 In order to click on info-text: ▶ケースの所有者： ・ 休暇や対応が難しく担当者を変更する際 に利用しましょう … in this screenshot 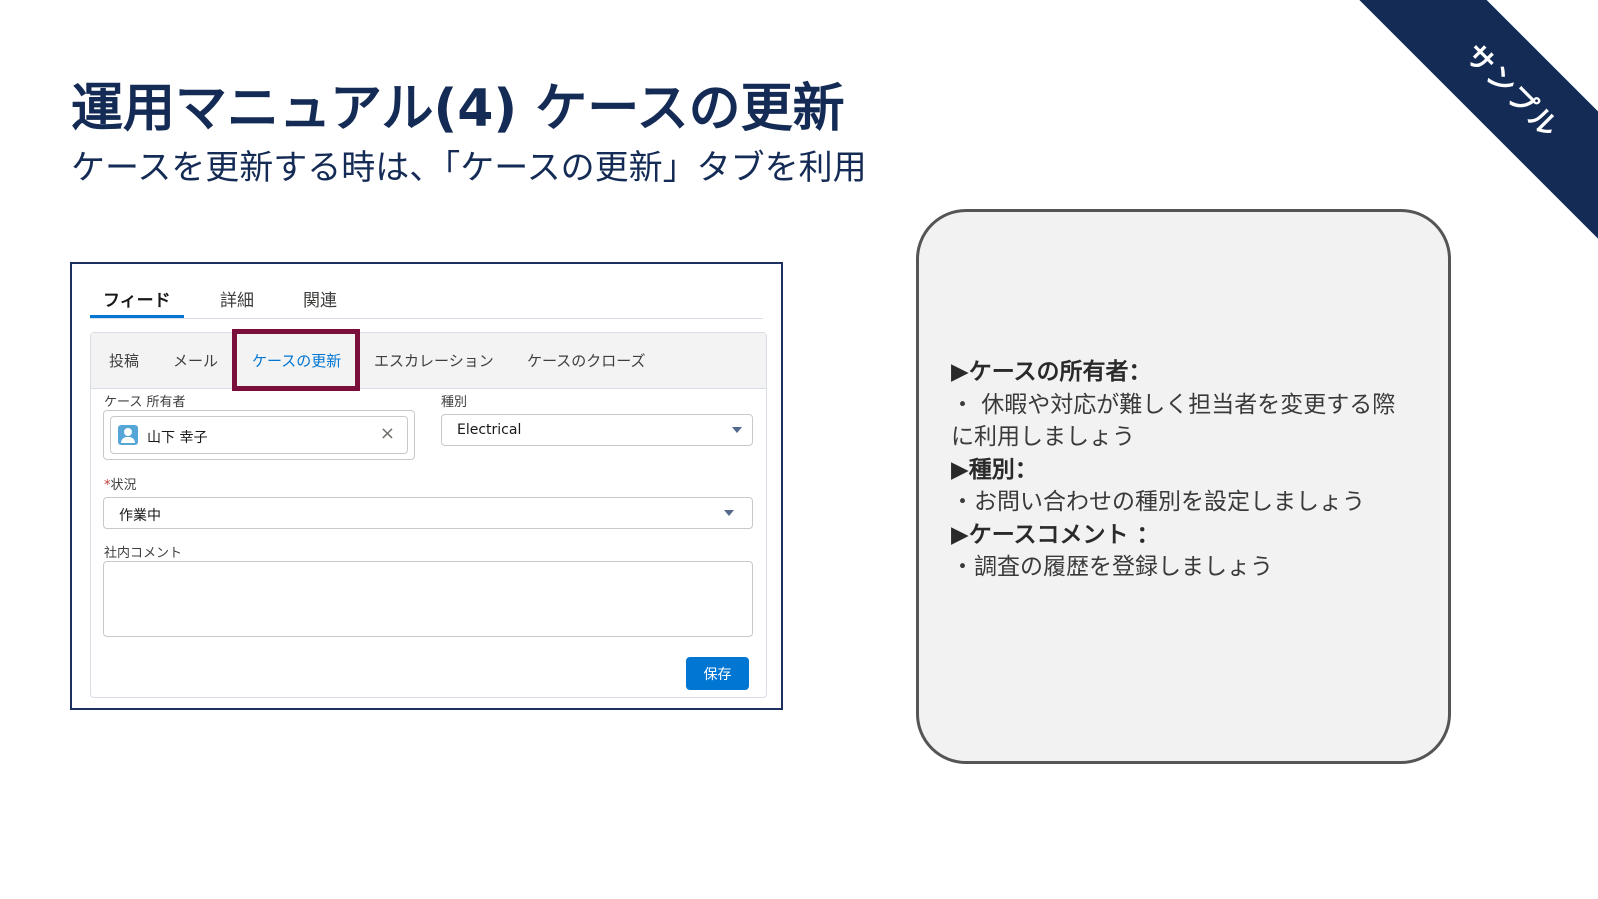, I will do `click(1191, 470)`.